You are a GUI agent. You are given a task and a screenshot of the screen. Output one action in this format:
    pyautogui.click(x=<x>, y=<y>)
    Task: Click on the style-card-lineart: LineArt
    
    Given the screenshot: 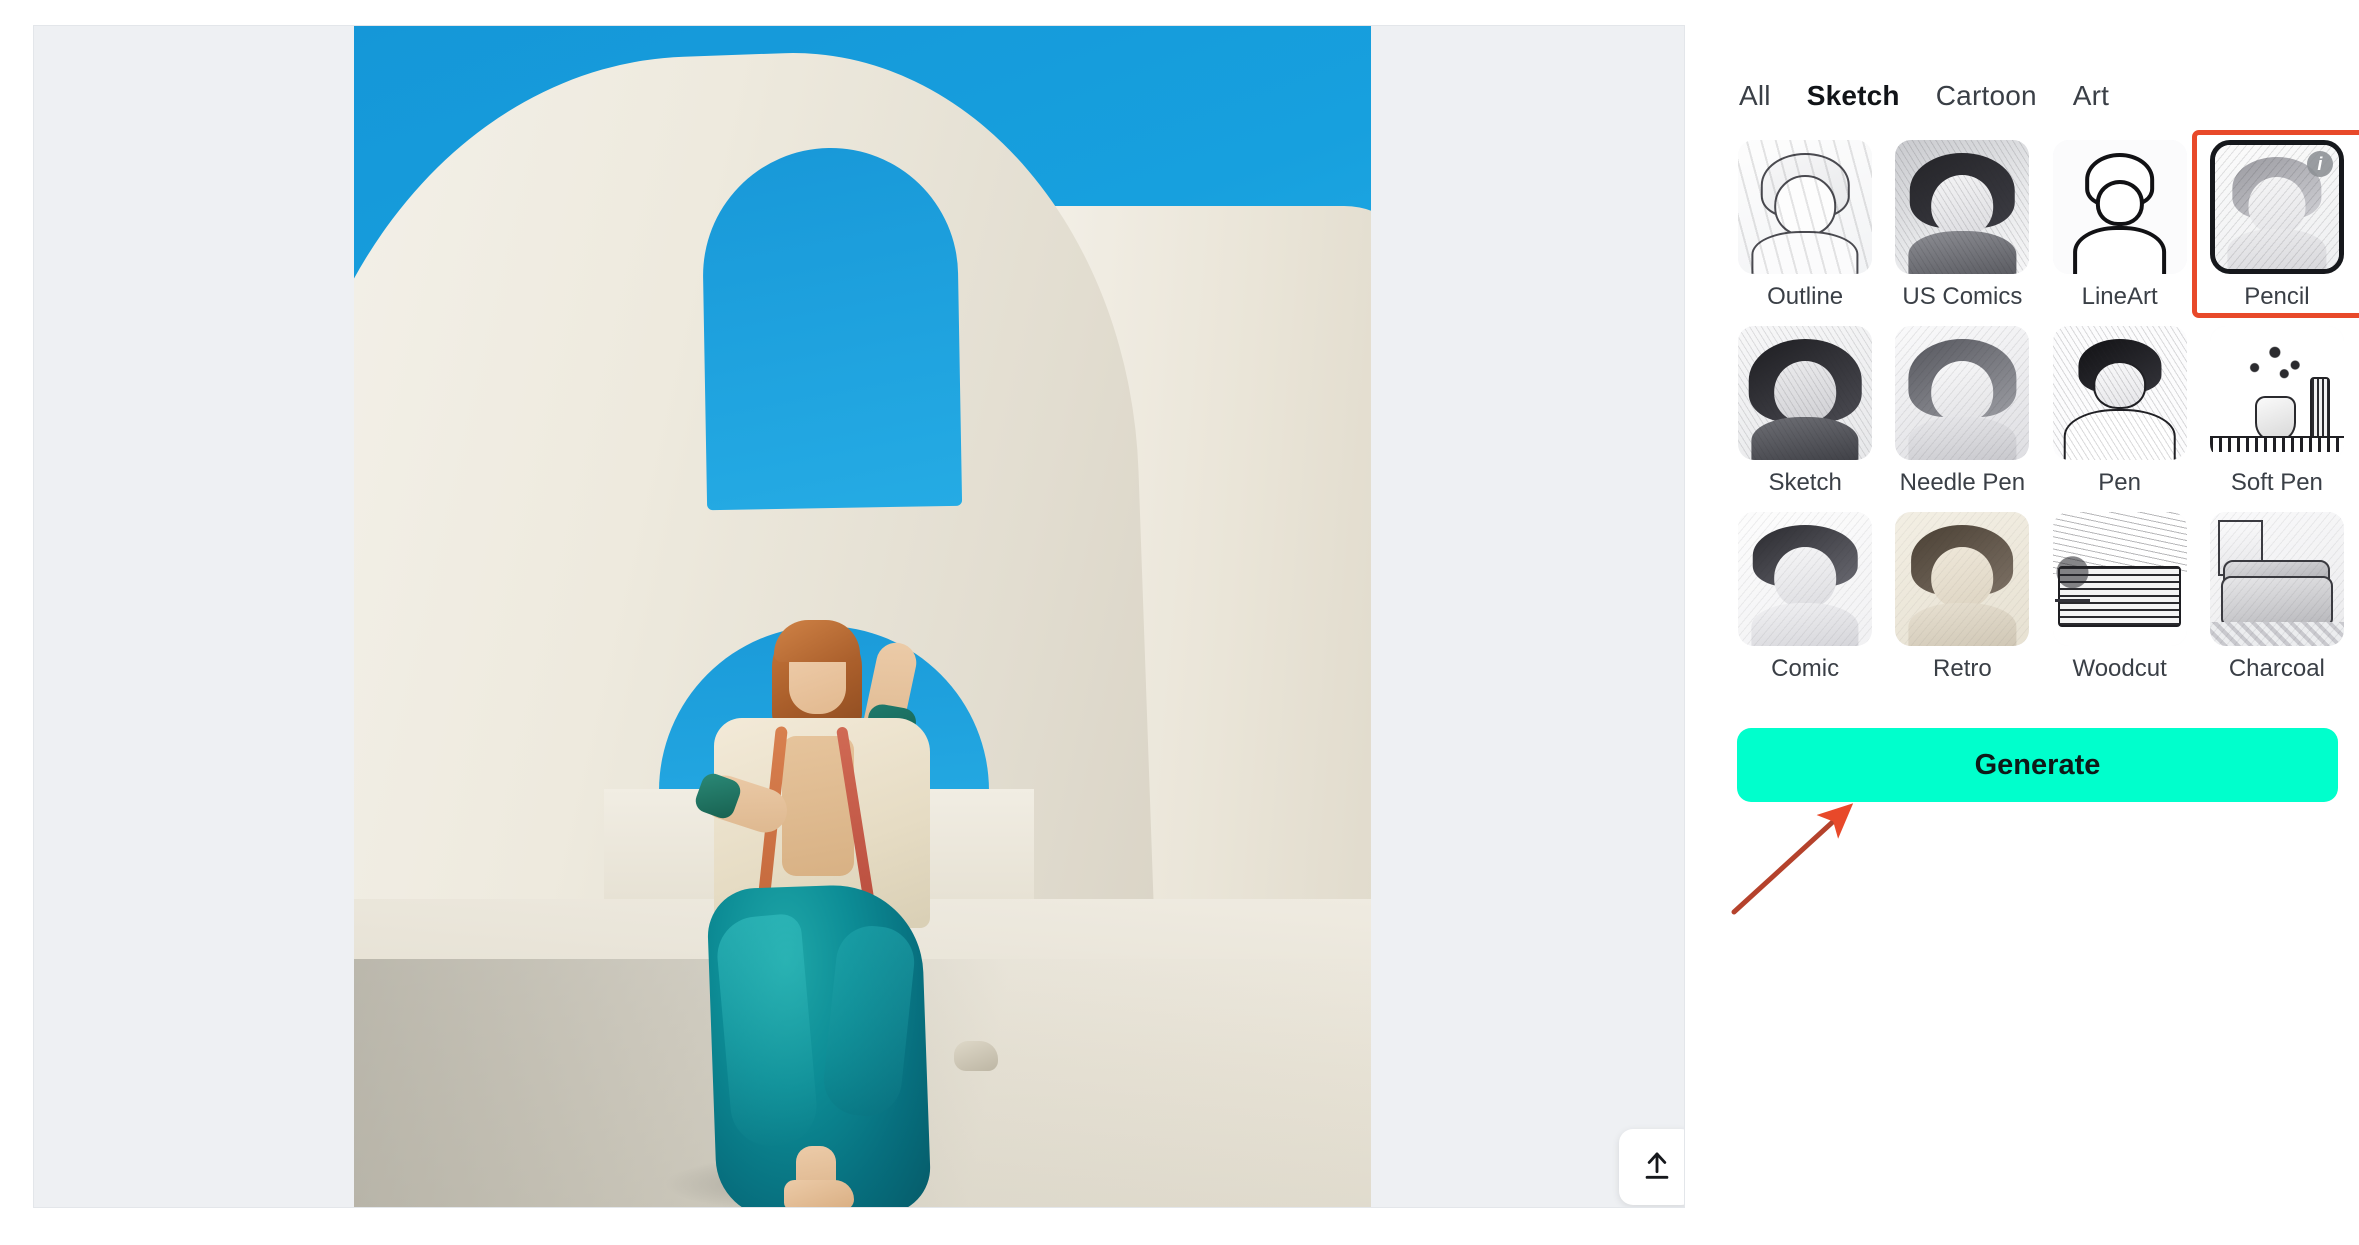 What is the action you would take?
    pyautogui.click(x=2120, y=225)
    